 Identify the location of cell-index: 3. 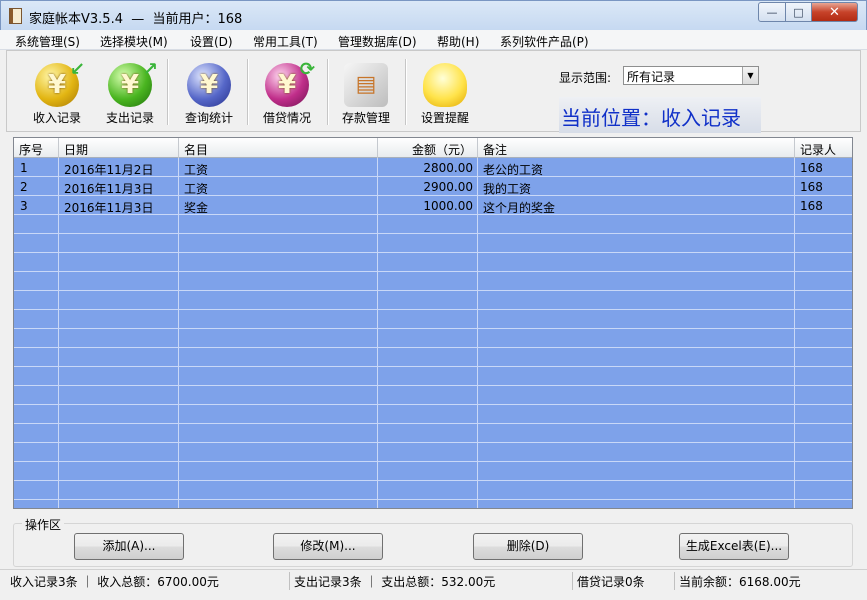
(24, 206).